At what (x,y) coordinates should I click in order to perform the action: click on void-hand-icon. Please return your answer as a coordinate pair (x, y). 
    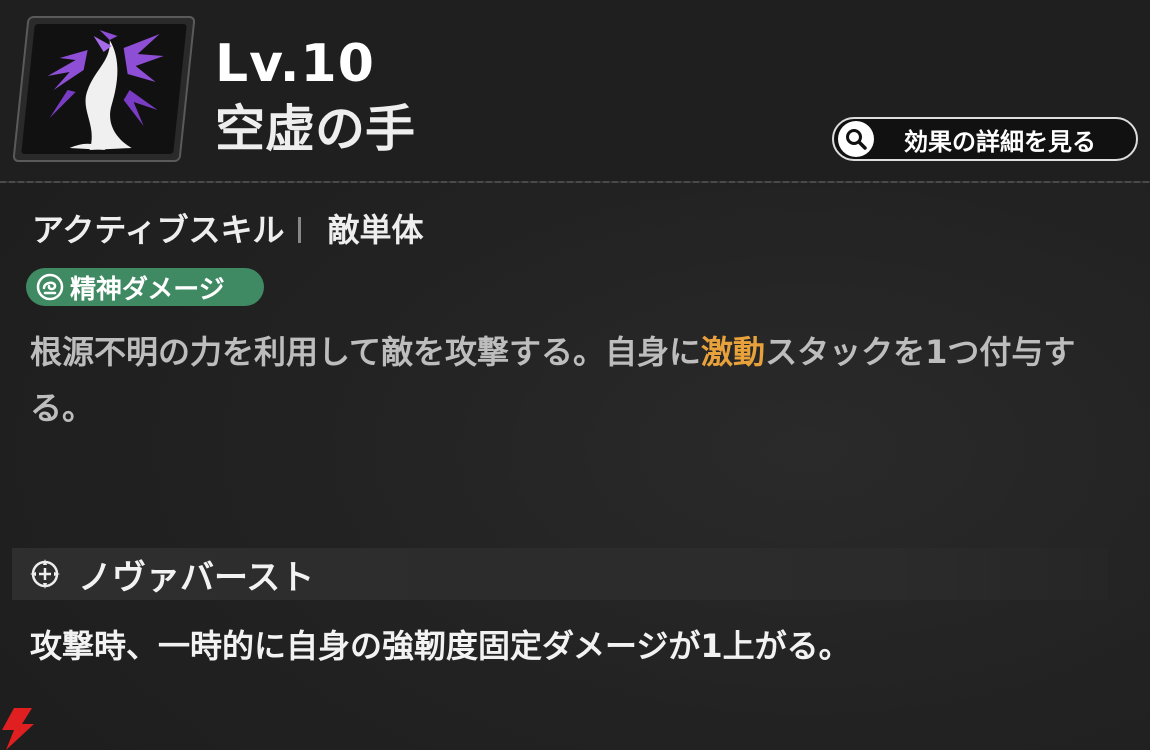
    Looking at the image, I should click on (105, 90).